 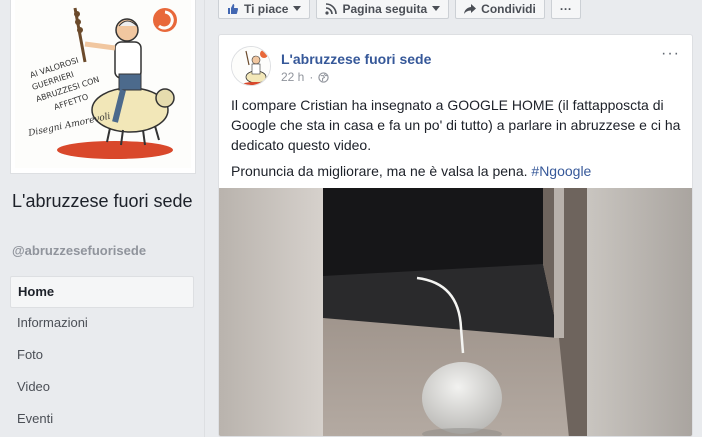 I want to click on post-meta: 22 h ·, so click(x=305, y=77).